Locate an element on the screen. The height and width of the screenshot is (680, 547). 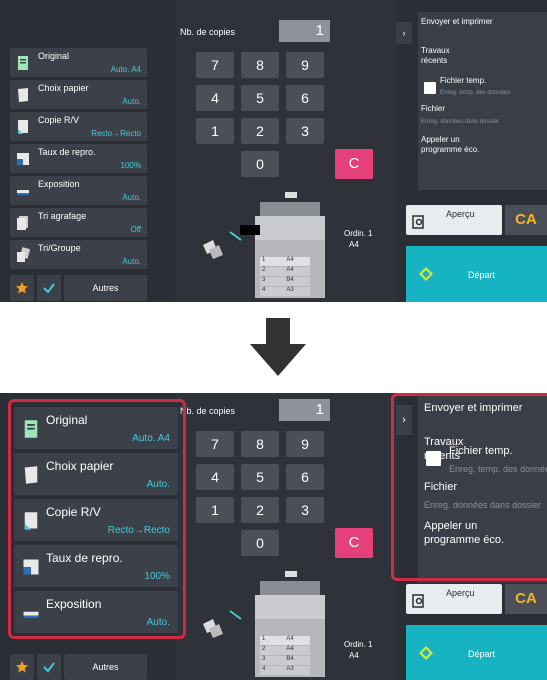
send-print-item: Envoyer et imprimer is located at coordinates (457, 21).